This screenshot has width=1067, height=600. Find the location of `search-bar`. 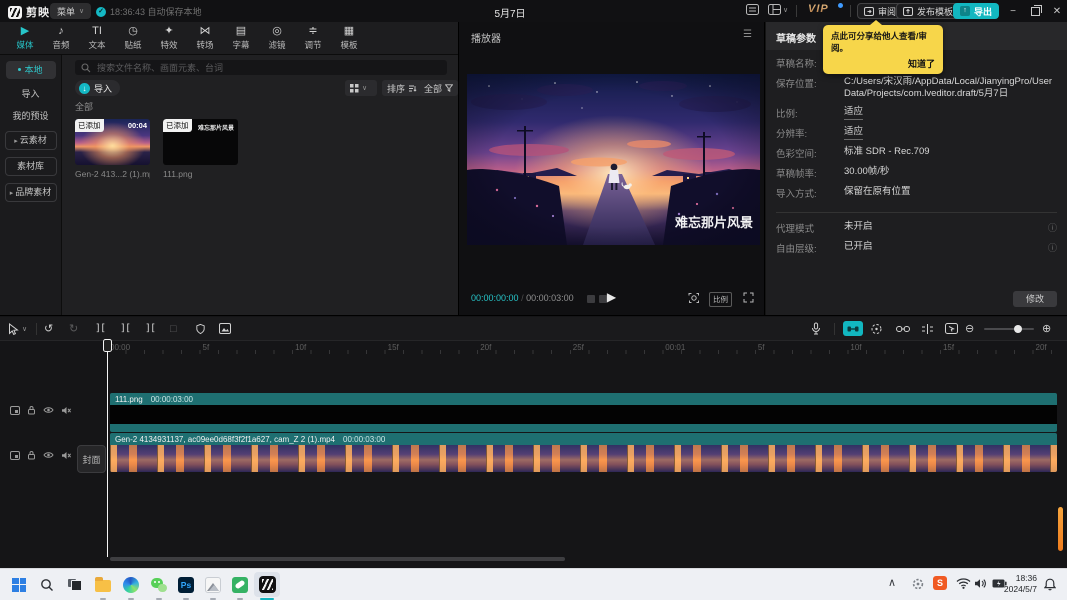

search-bar is located at coordinates (261, 67).